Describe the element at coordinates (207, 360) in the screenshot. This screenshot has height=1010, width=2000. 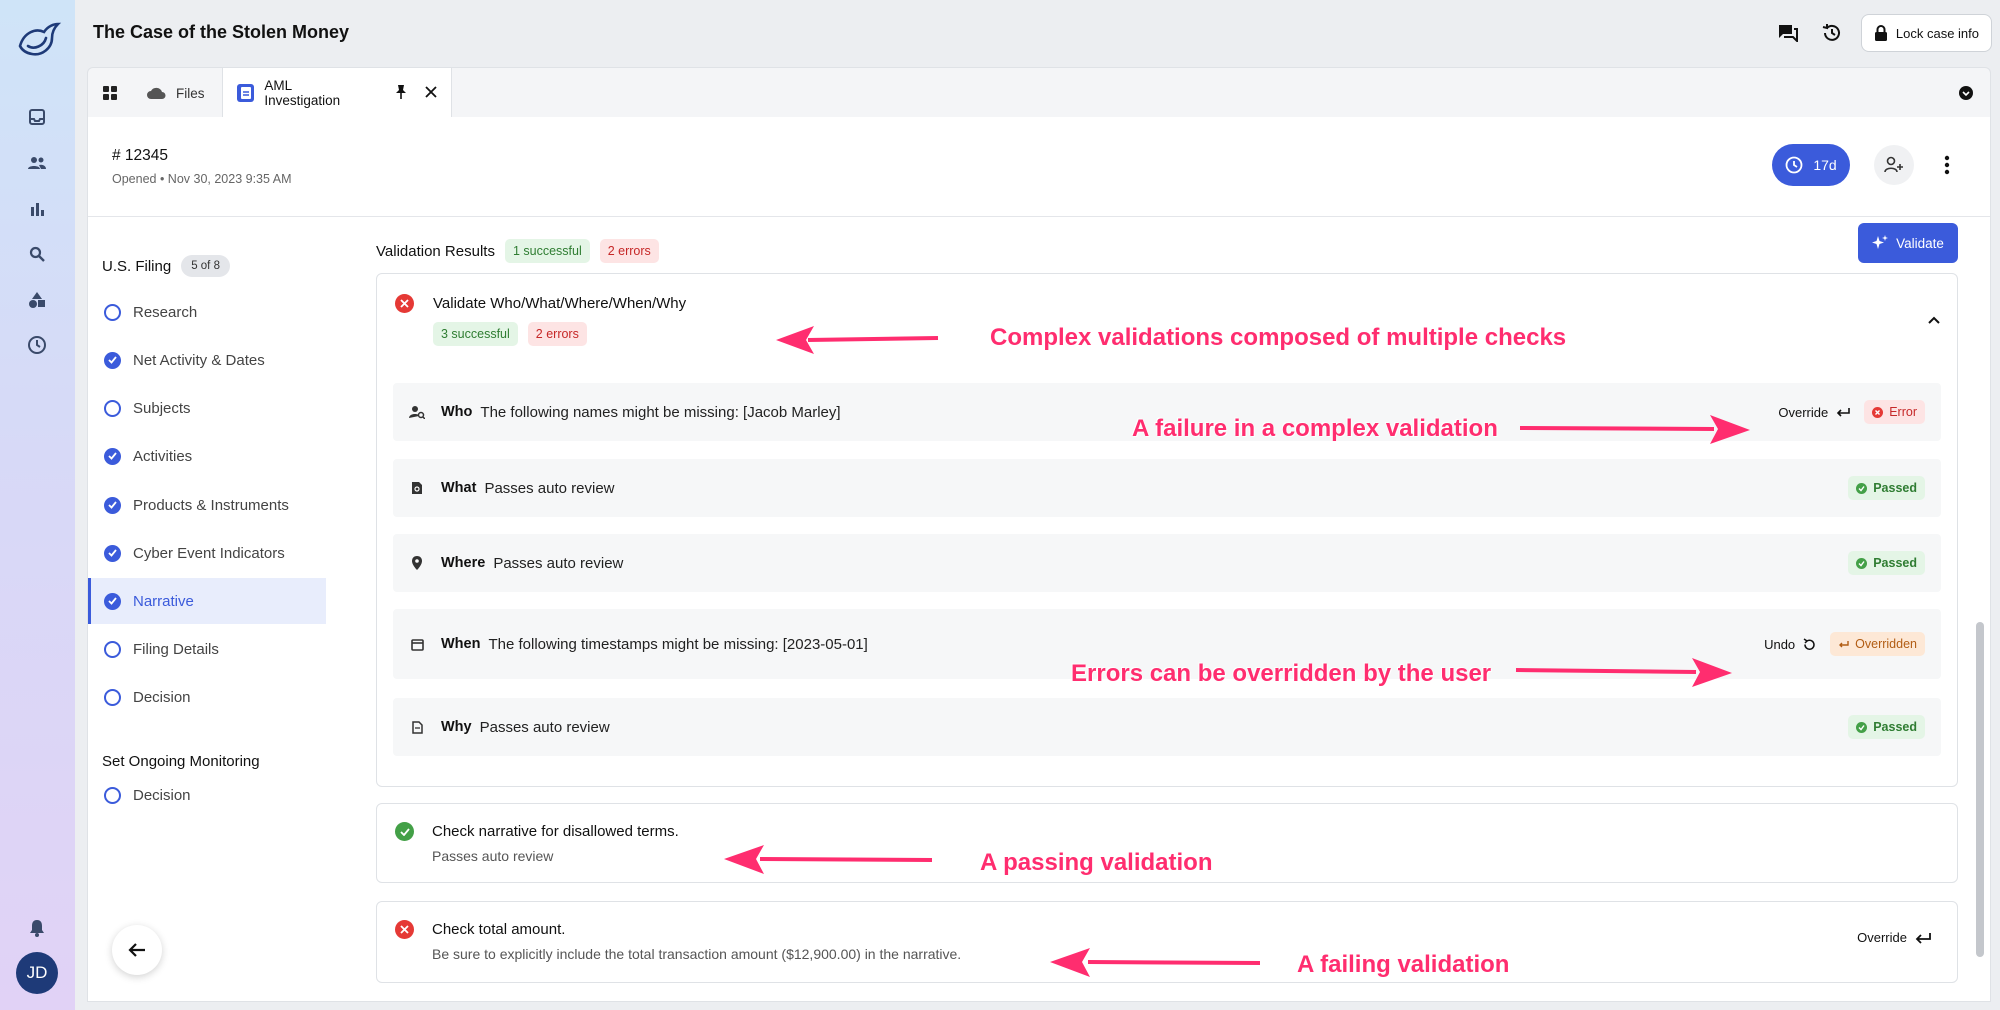
I see `nav-item-net-activity: Net Activity & Dates` at that location.